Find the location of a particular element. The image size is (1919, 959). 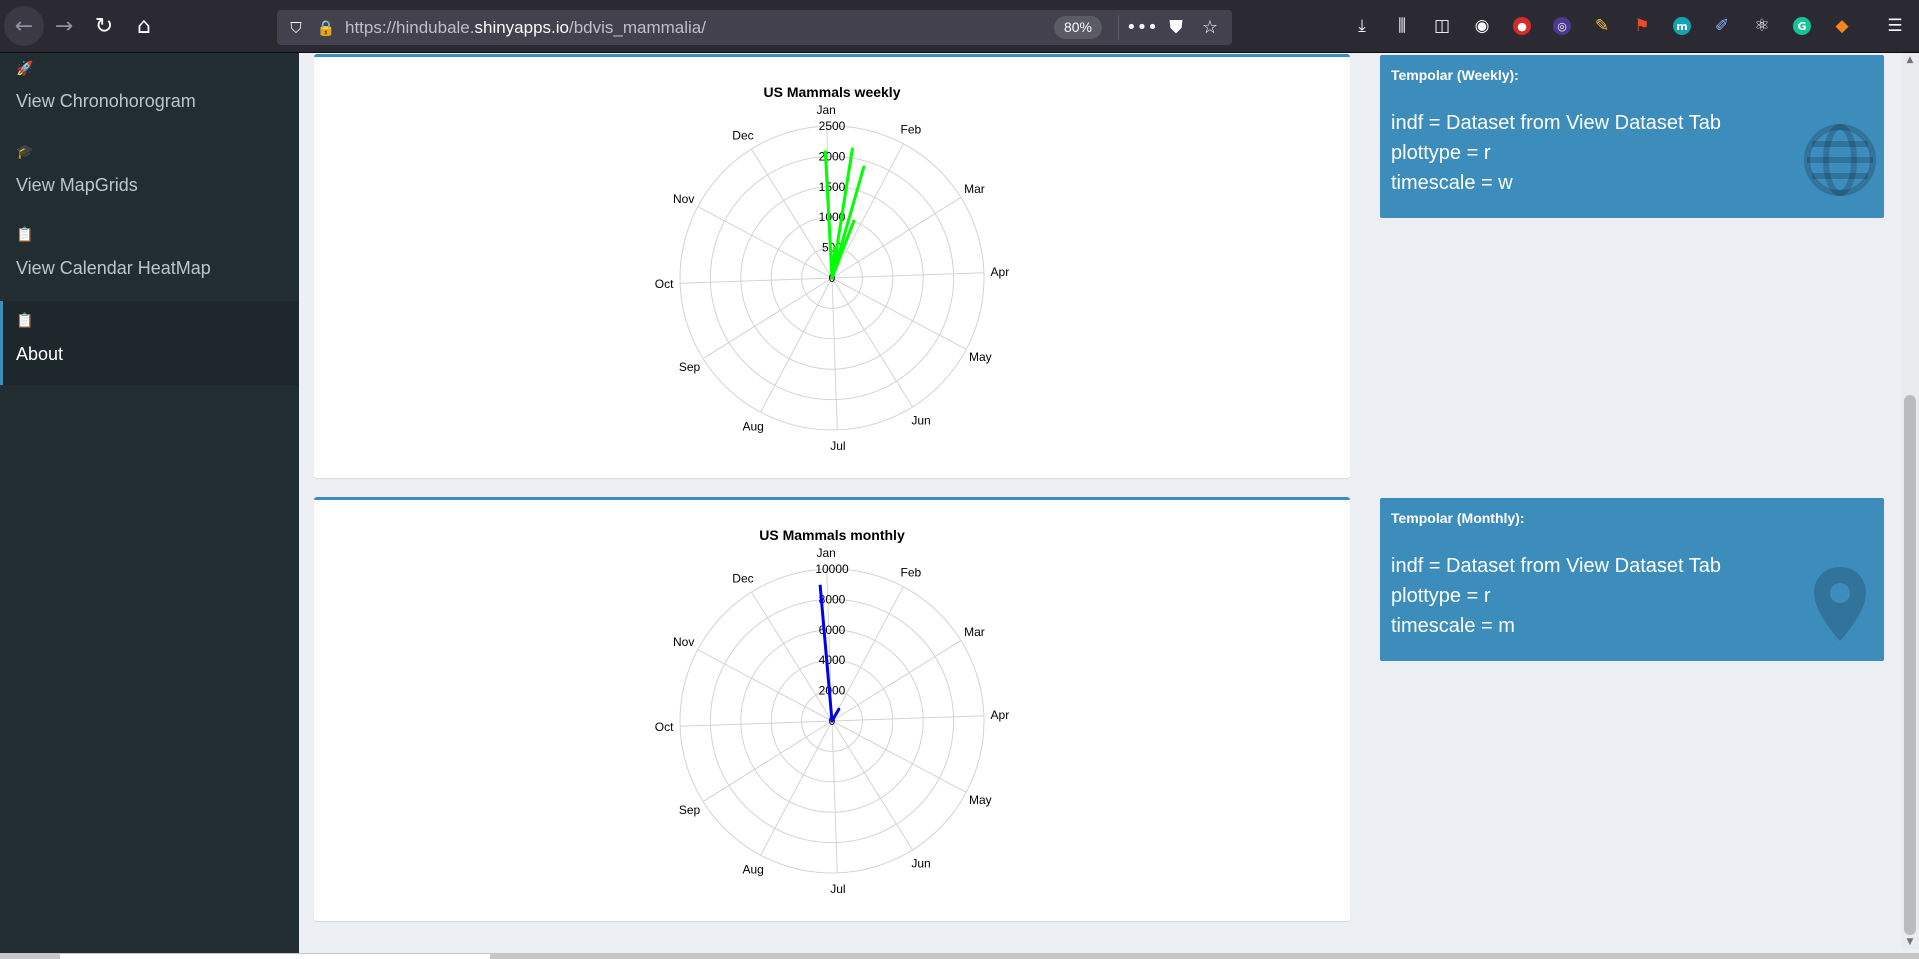

radial-tick-label: 10000 is located at coordinates (832, 569).